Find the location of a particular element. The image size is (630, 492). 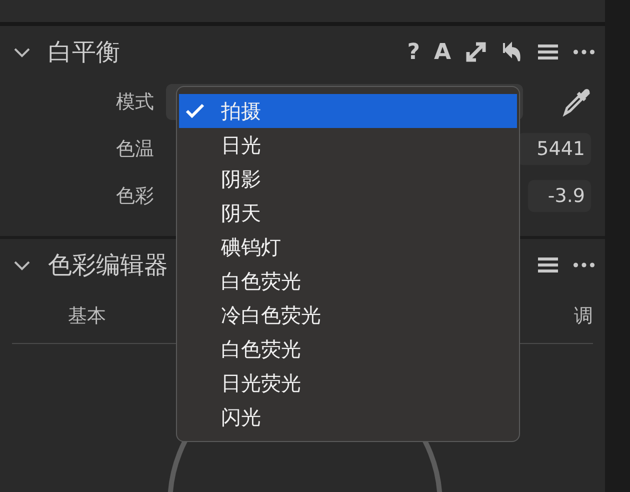

field-label: 色彩 is located at coordinates (135, 196).